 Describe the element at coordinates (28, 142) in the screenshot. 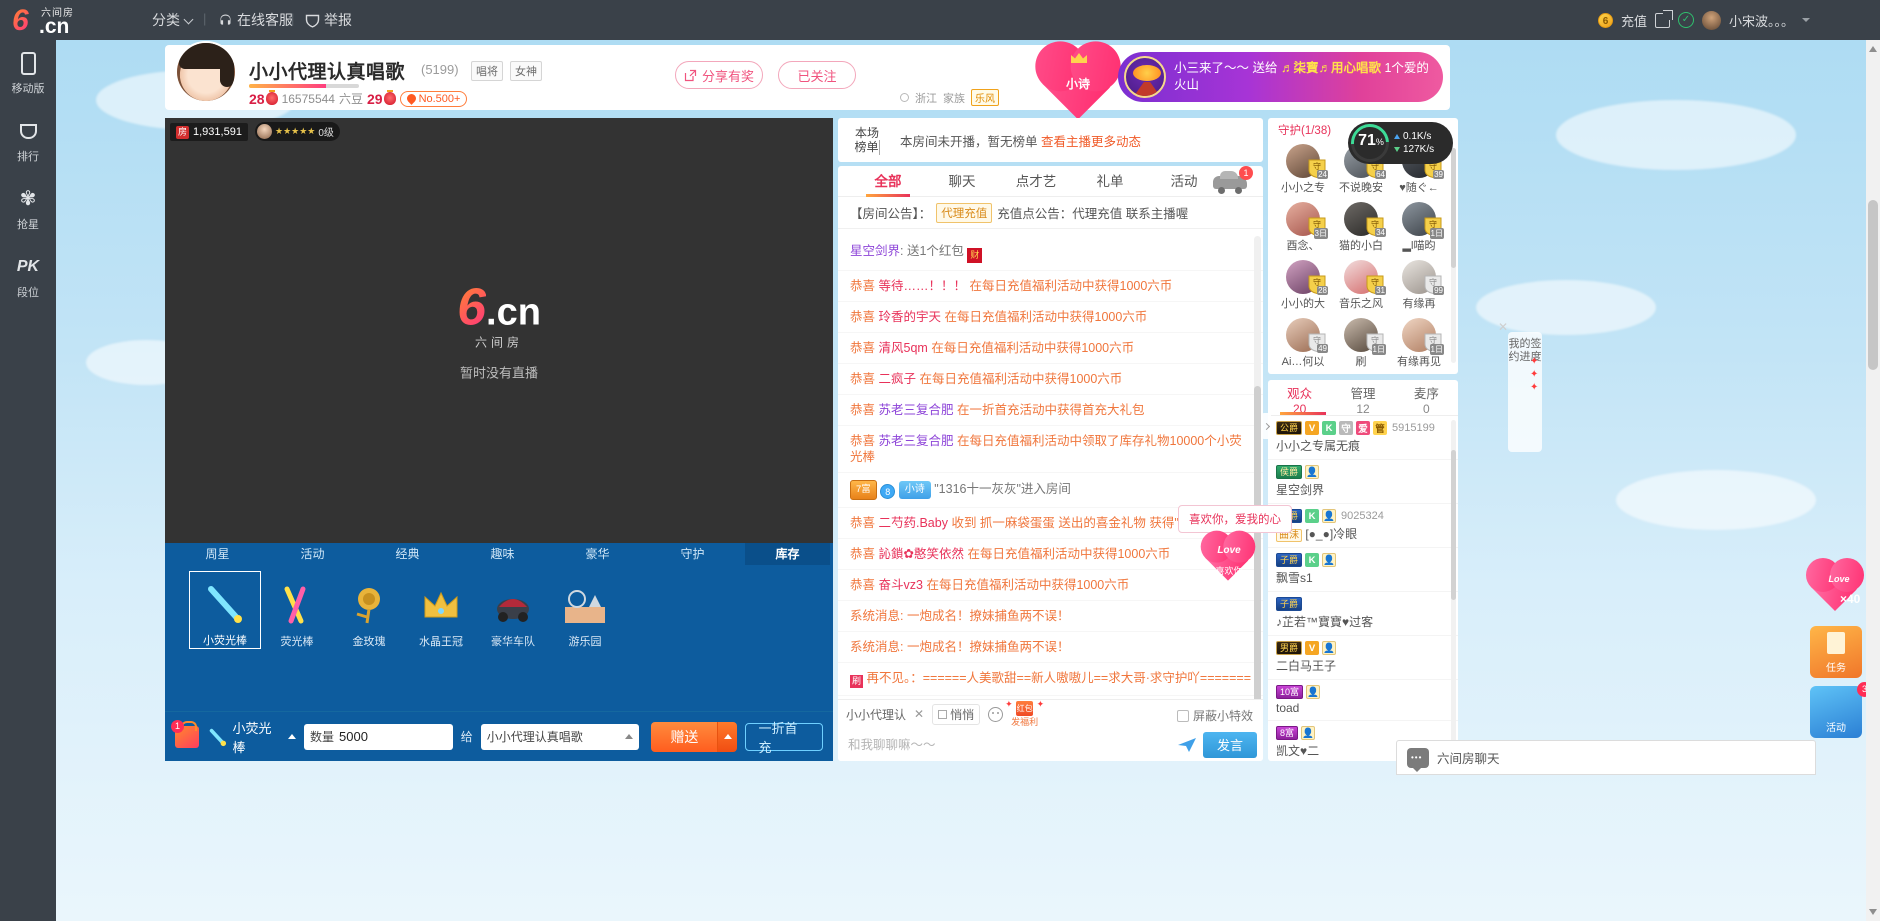

I see `sidebar-item-rank: 排行` at that location.